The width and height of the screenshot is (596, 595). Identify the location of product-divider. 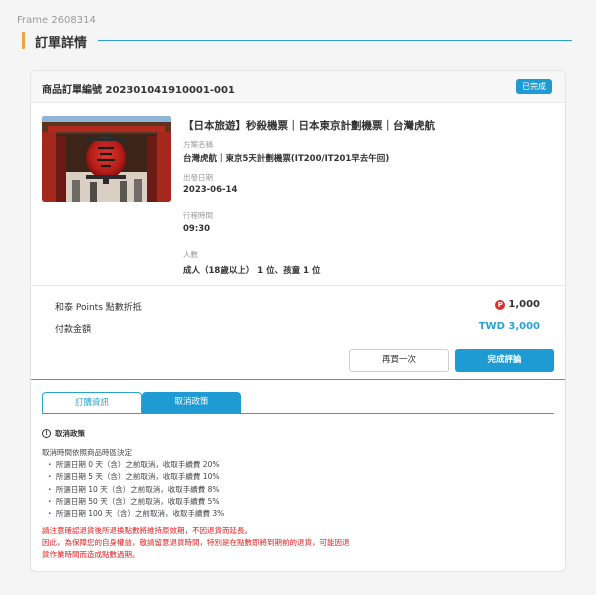
(298, 285).